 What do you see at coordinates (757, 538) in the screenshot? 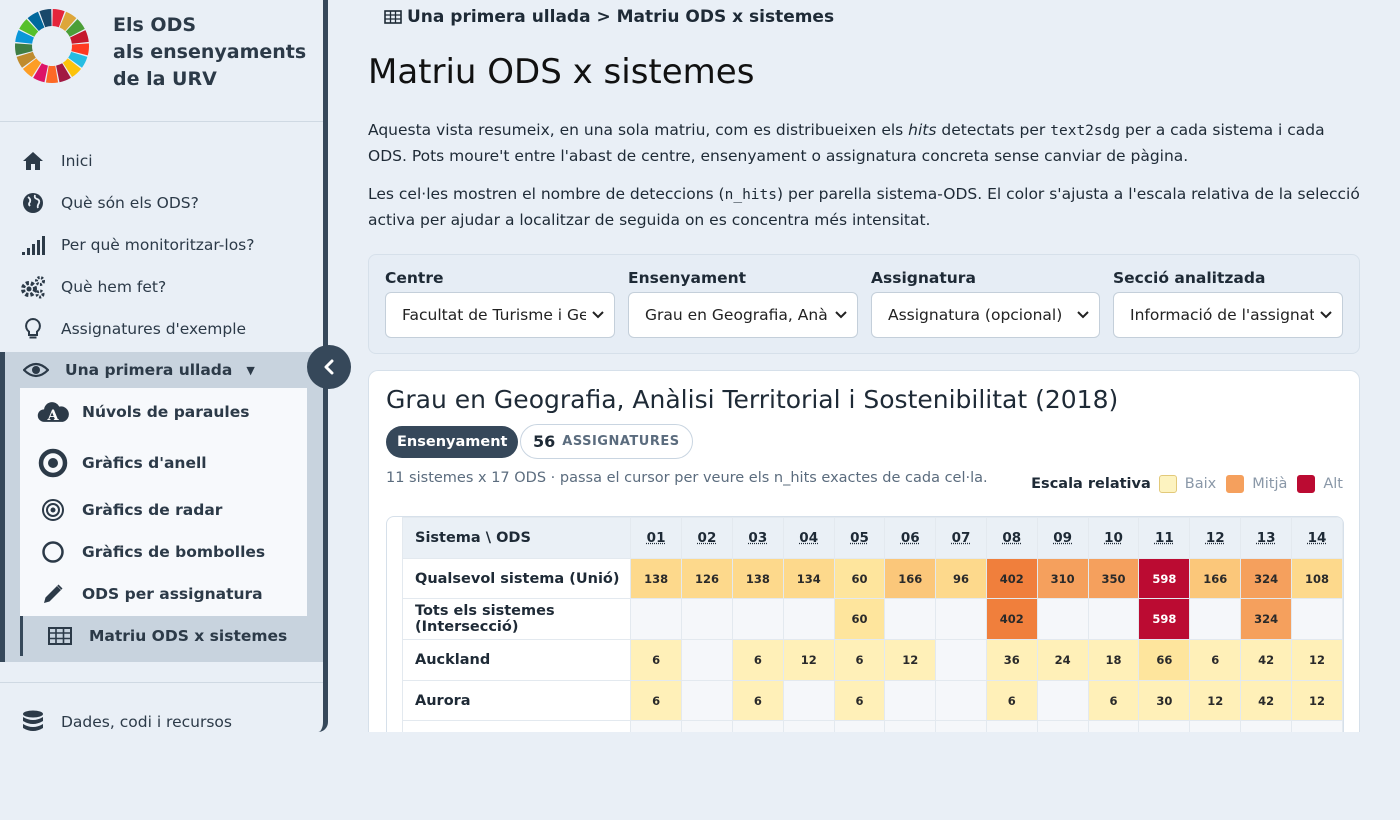
I see `ods-column-header: 03` at bounding box center [757, 538].